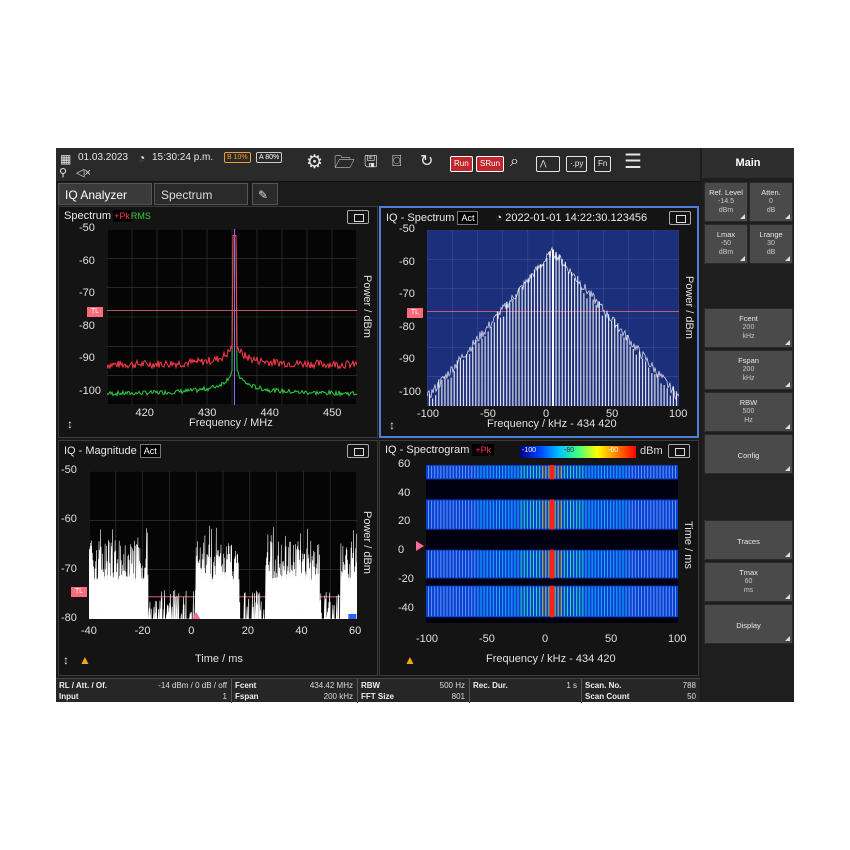  I want to click on single-run-button: SRun, so click(490, 164).